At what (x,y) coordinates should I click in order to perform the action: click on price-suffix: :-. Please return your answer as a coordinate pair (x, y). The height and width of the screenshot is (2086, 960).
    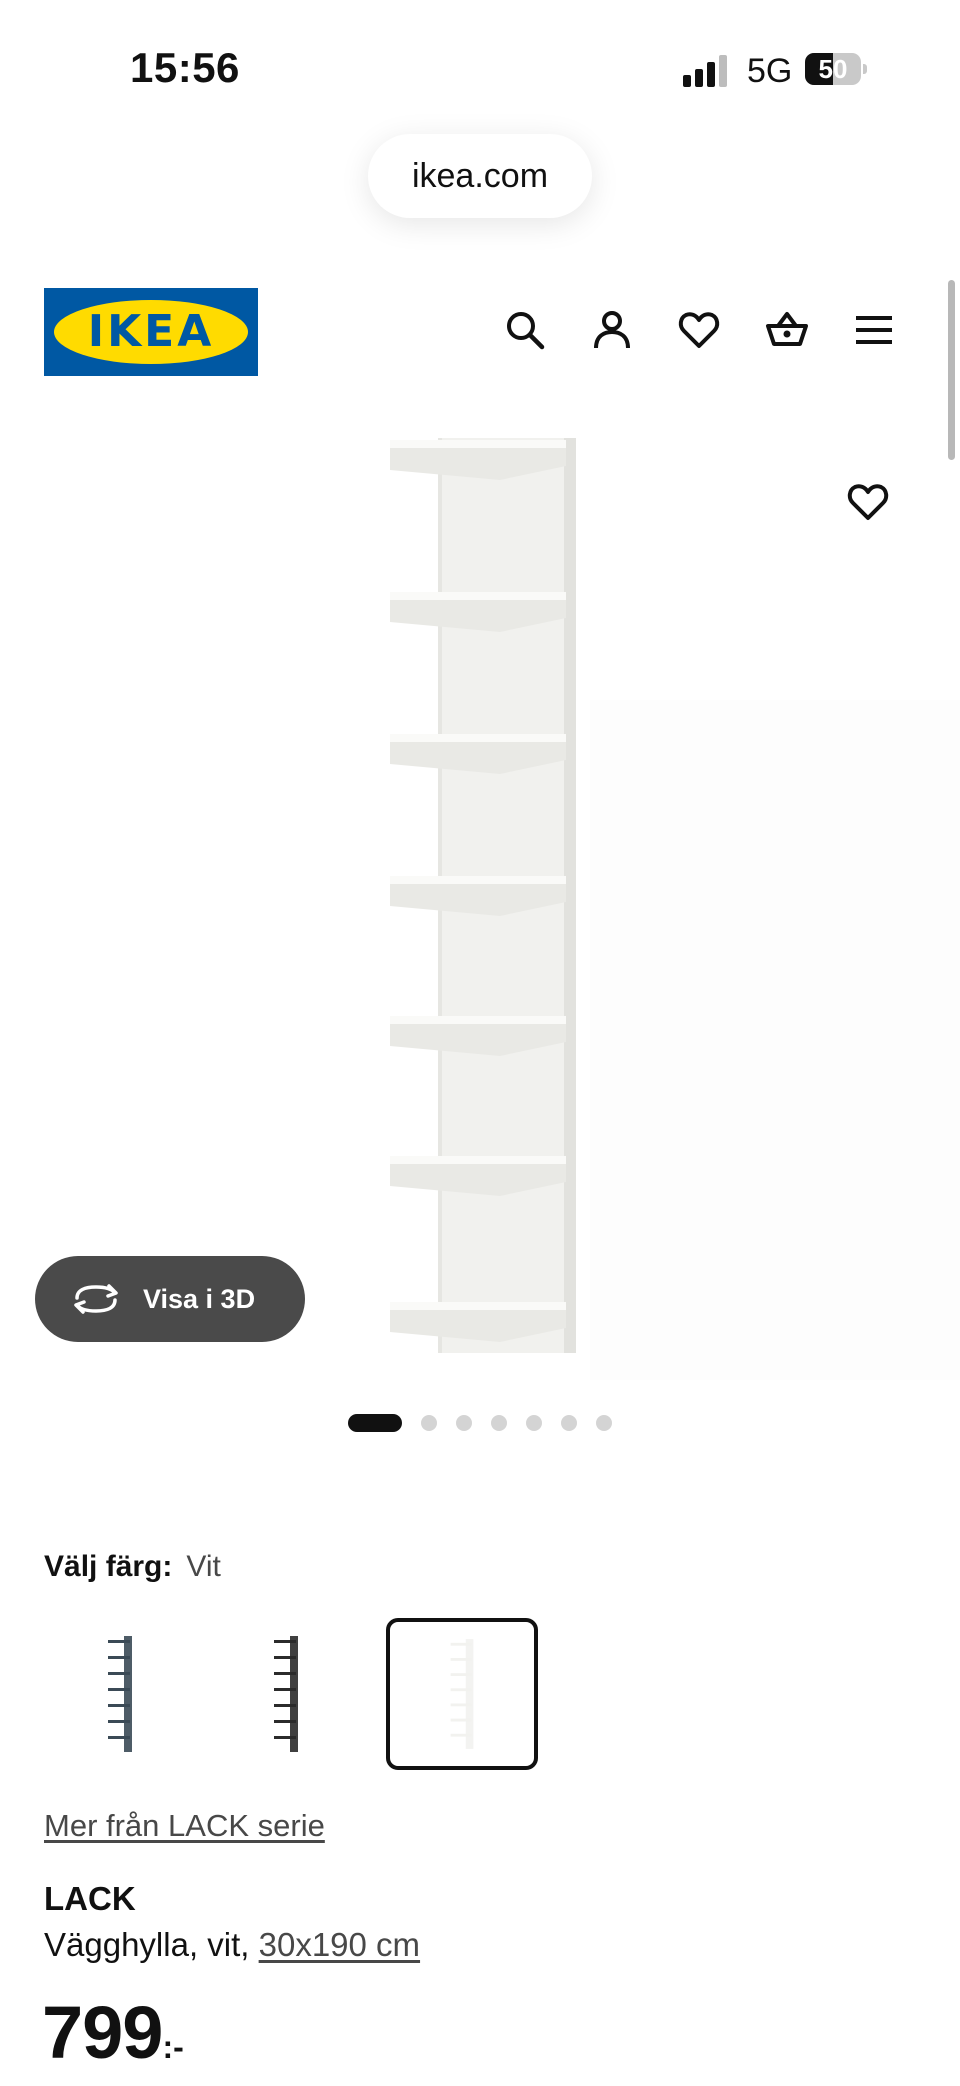
    Looking at the image, I should click on (173, 2047).